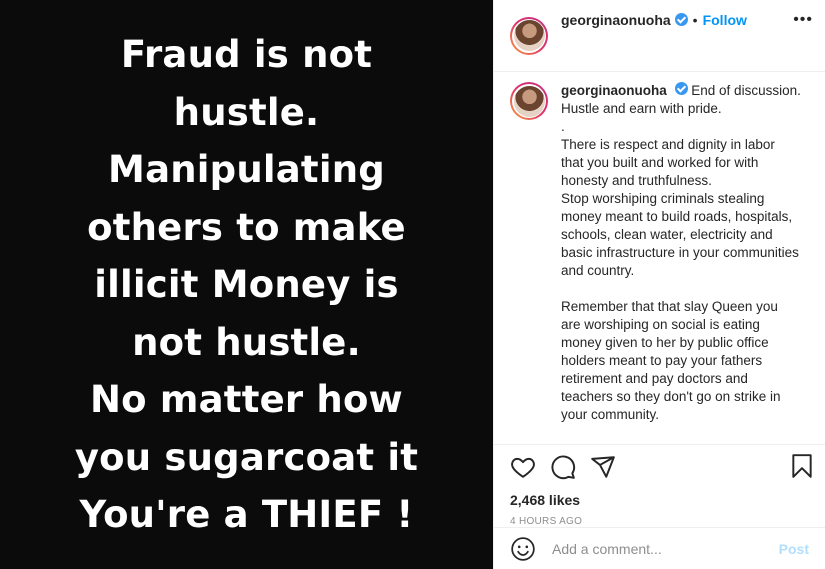 The image size is (825, 569). I want to click on image-text-line: No matter how, so click(246, 399).